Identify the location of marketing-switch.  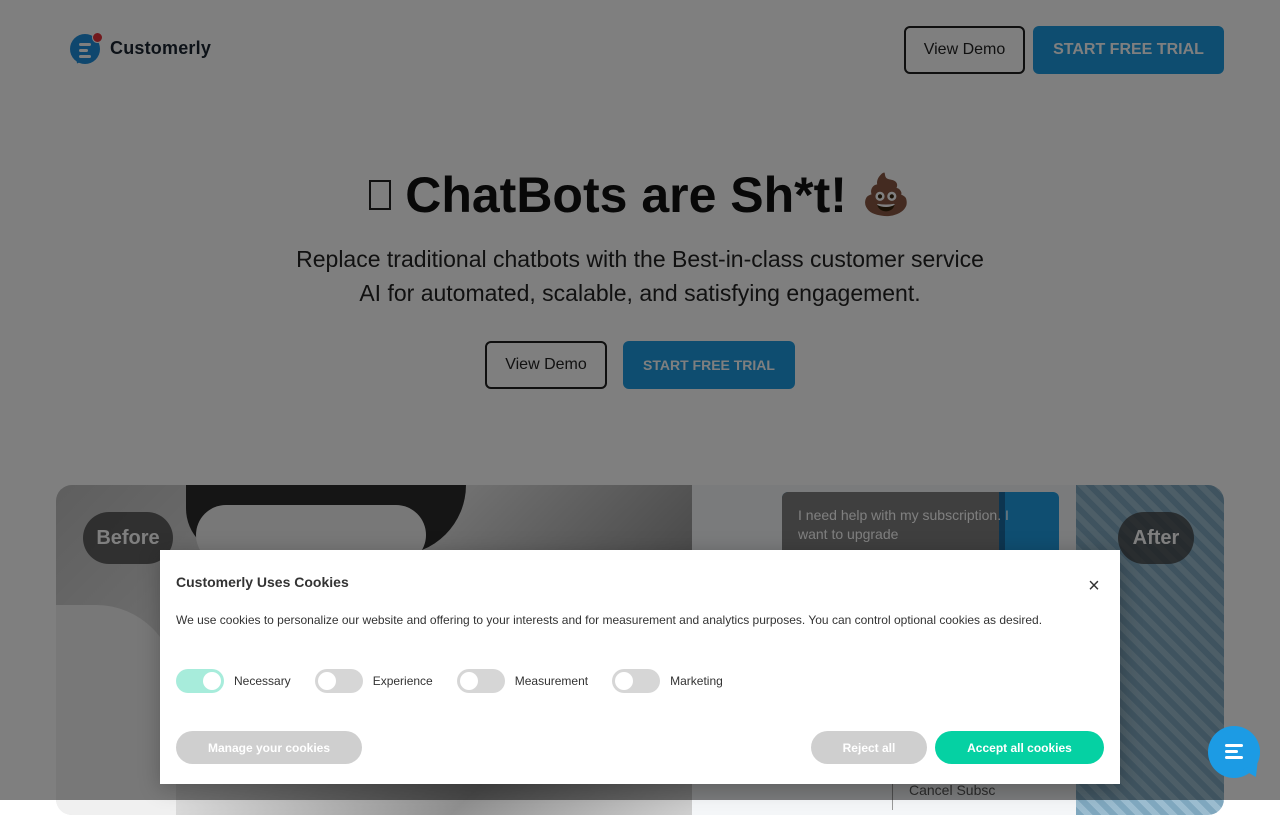
(636, 681).